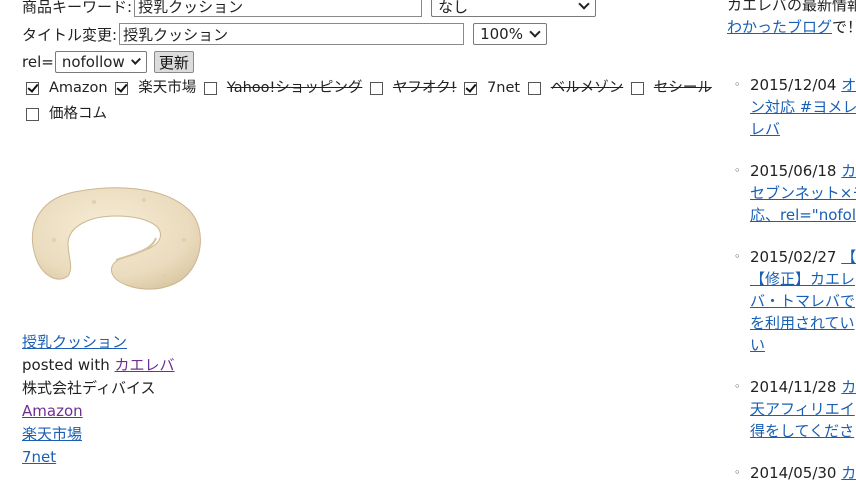 The width and height of the screenshot is (856, 504). What do you see at coordinates (52, 411) in the screenshot?
I see `shop-link-amazon: Amazon` at bounding box center [52, 411].